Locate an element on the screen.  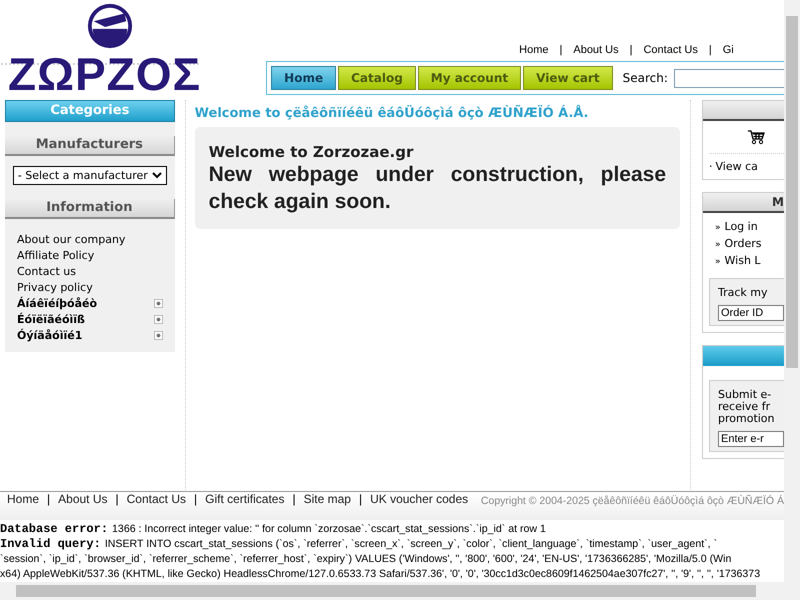
categories-header: Categories is located at coordinates (90, 111).